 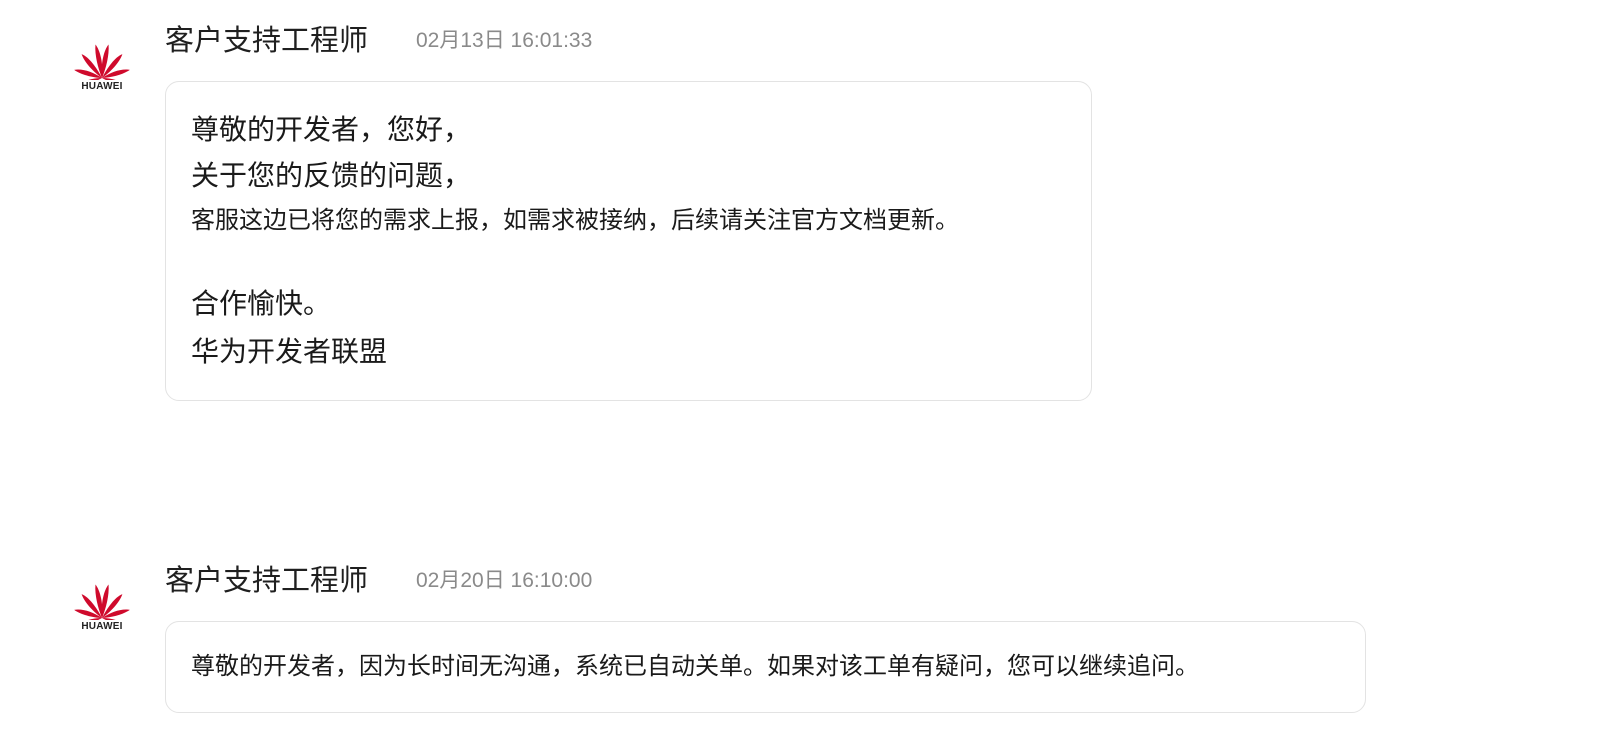 I want to click on message-line: 关于您的反馈的问题，, so click(x=331, y=175).